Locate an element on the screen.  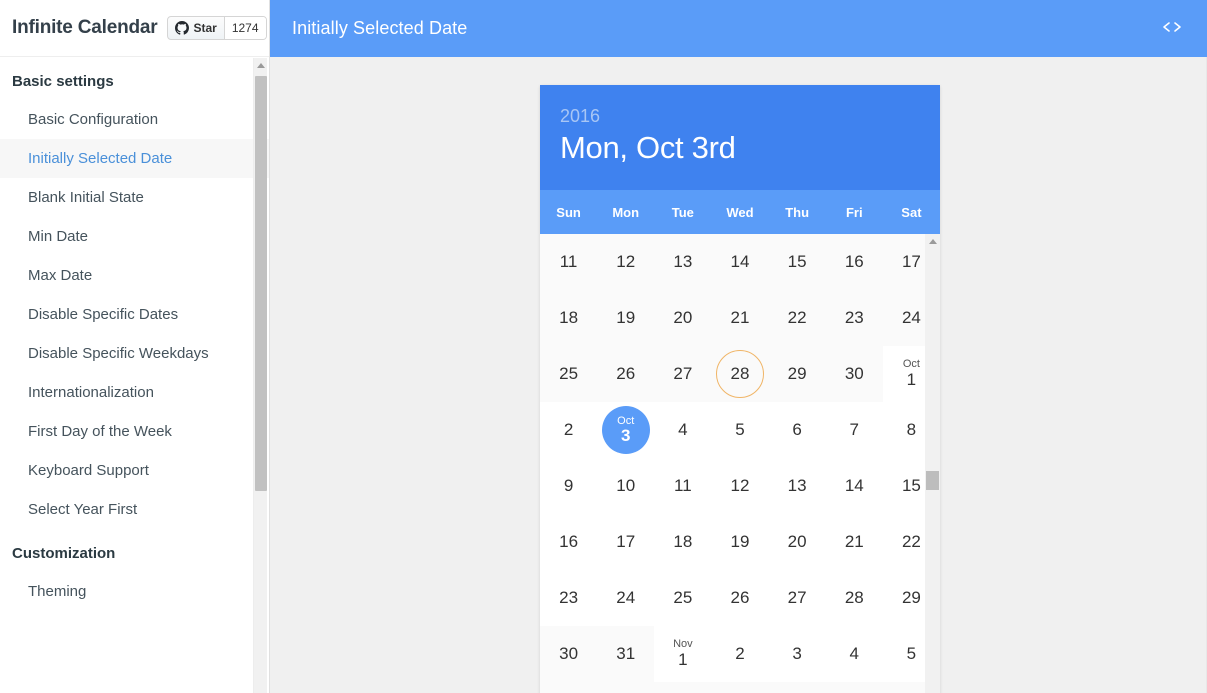
sidebar-item-blank-initial-state: Blank Initial State is located at coordinates (134, 197).